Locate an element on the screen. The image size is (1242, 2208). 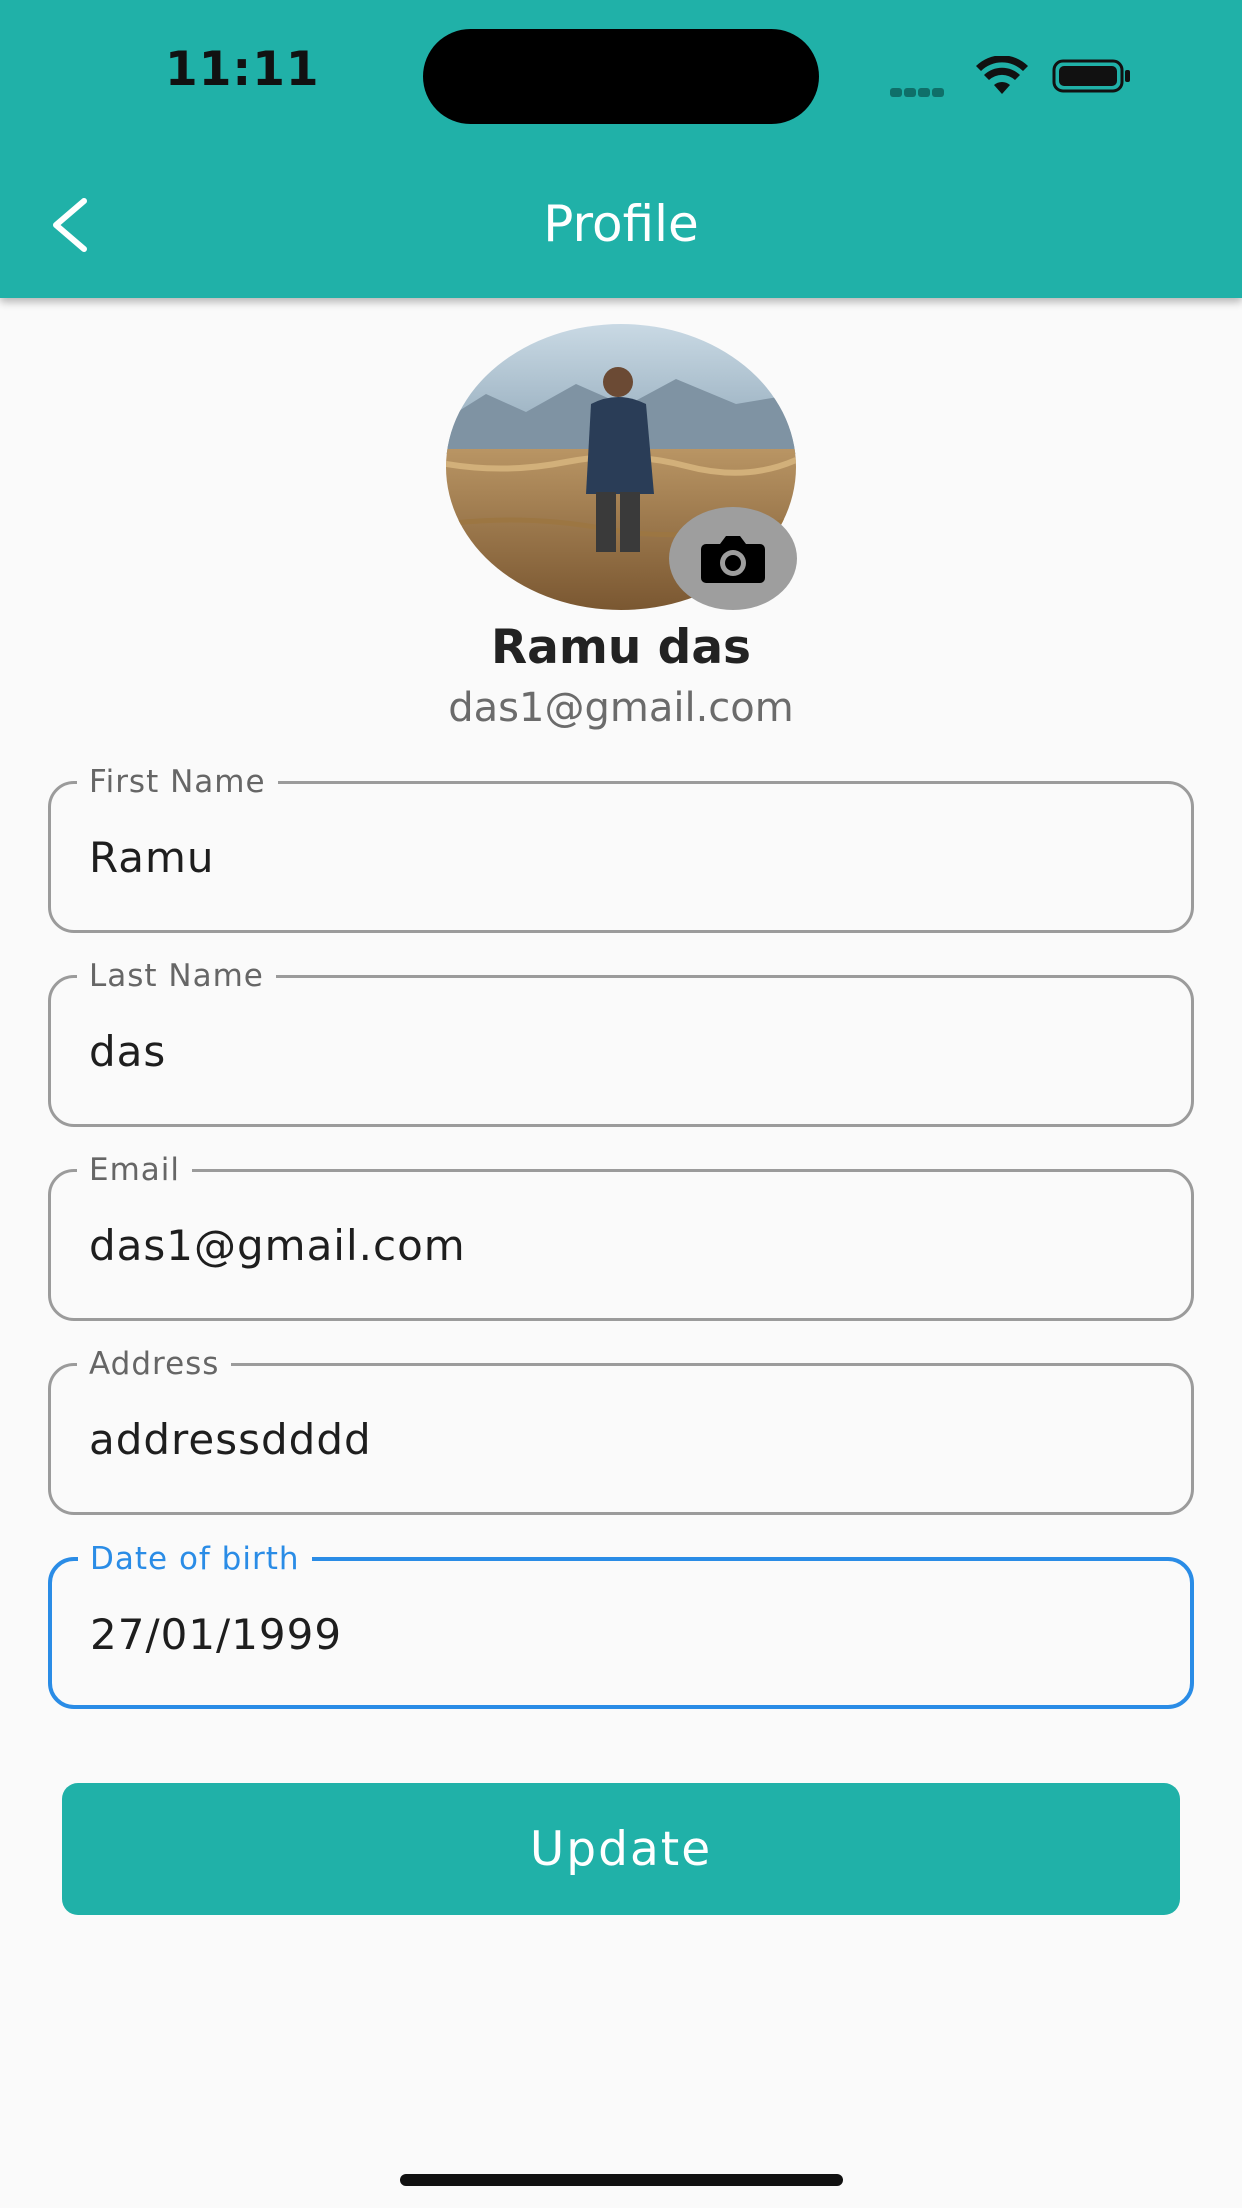
avatar-container is located at coordinates (621, 467).